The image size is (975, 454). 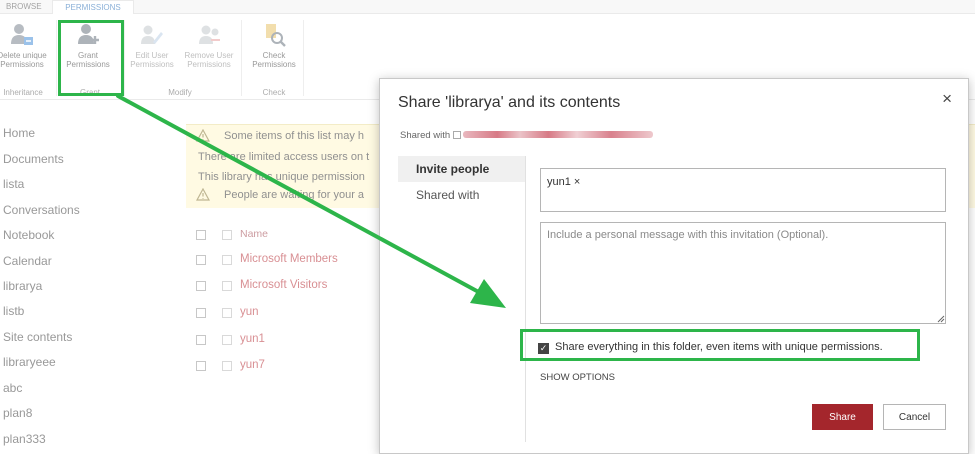 I want to click on blurred-user-names, so click(x=558, y=134).